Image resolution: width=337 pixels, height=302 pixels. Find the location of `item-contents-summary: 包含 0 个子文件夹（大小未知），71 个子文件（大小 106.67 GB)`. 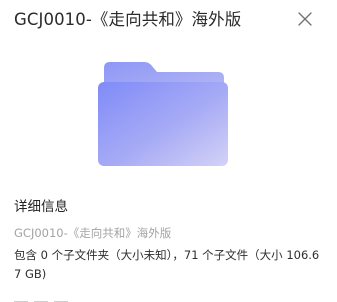

item-contents-summary: 包含 0 个子文件夹（大小未知），71 个子文件（大小 106.67 GB) is located at coordinates (167, 264).